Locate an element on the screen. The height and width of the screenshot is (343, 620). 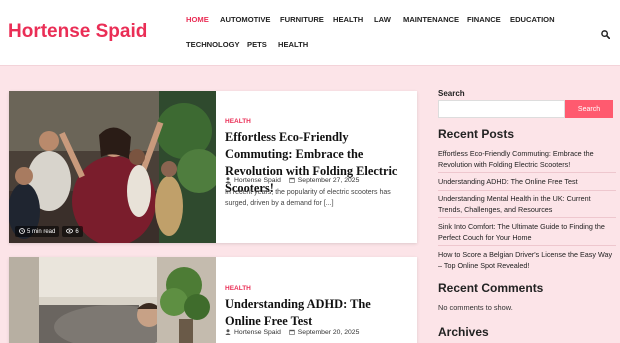
post-badges: 5 min read 6 is located at coordinates (49, 231).